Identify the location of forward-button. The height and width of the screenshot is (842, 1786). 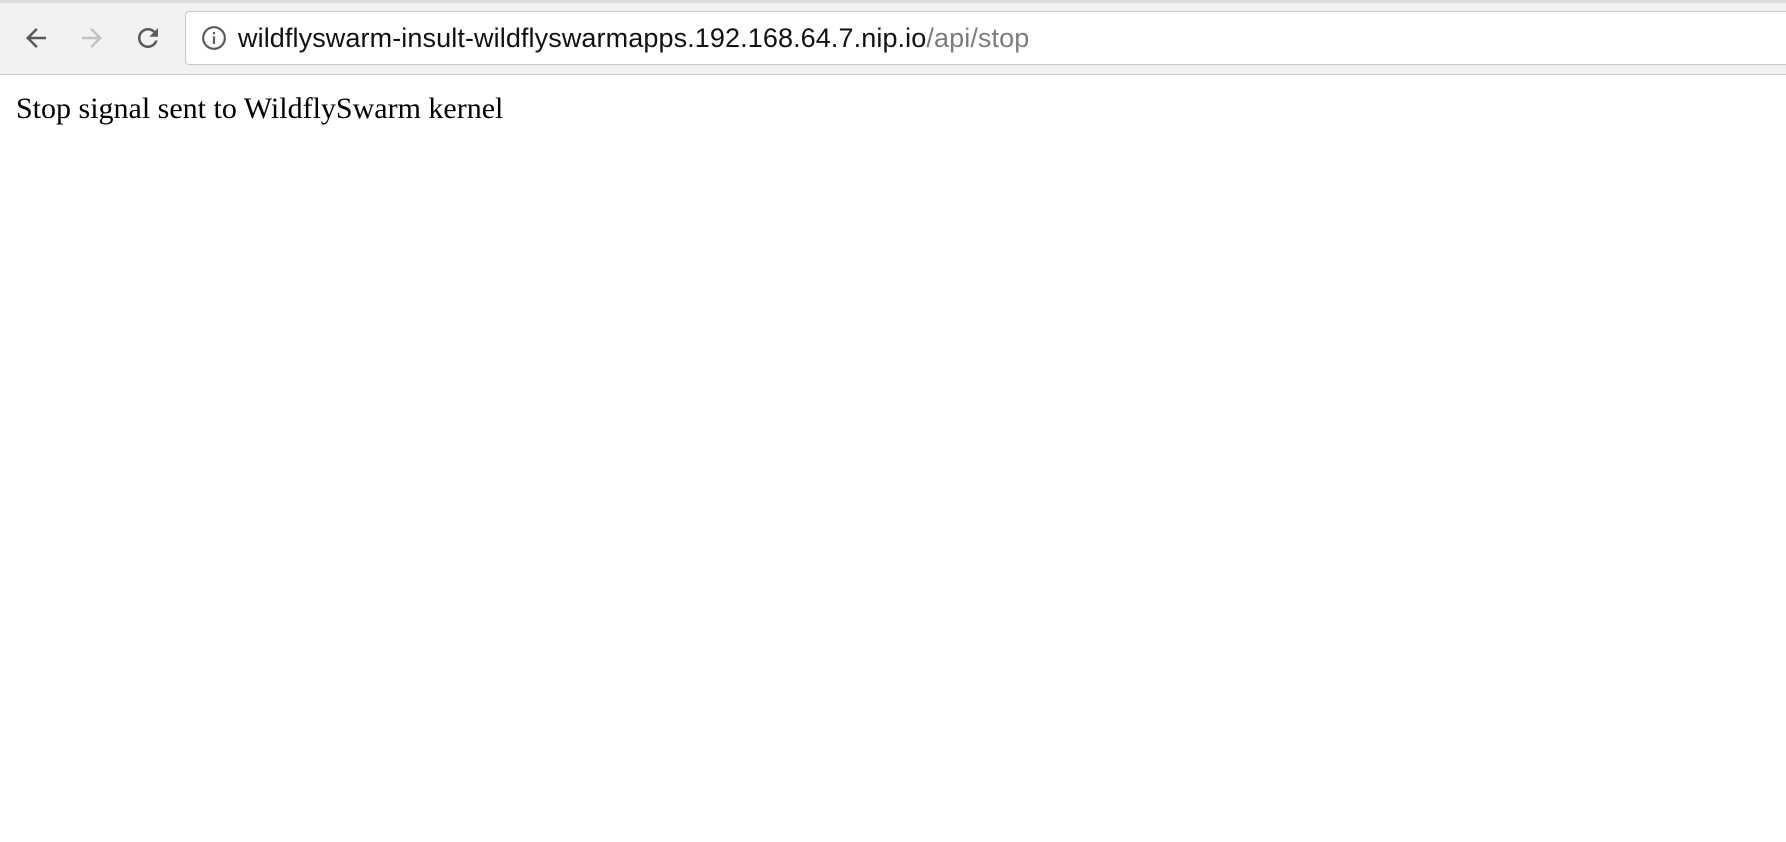
(92, 38).